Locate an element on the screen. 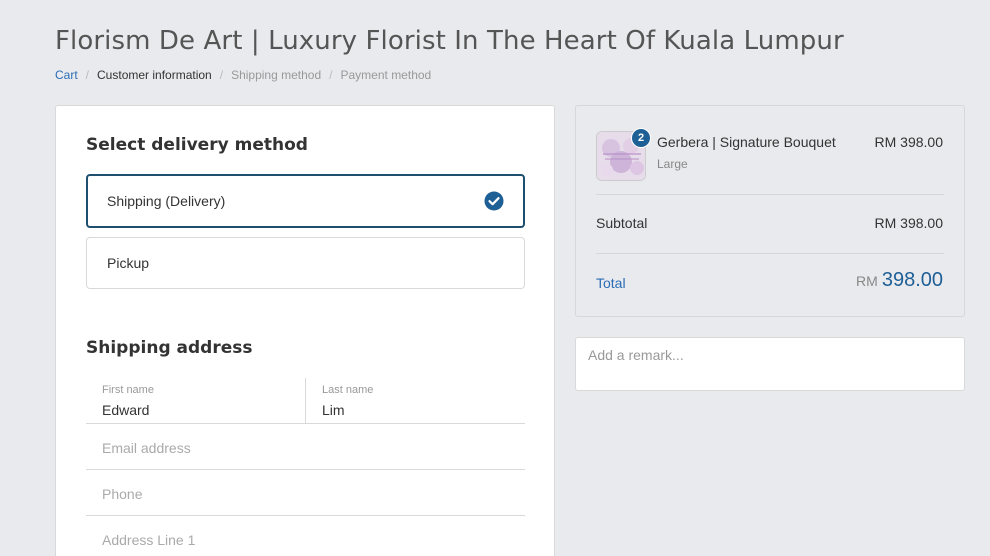  total-currency: RM is located at coordinates (867, 281).